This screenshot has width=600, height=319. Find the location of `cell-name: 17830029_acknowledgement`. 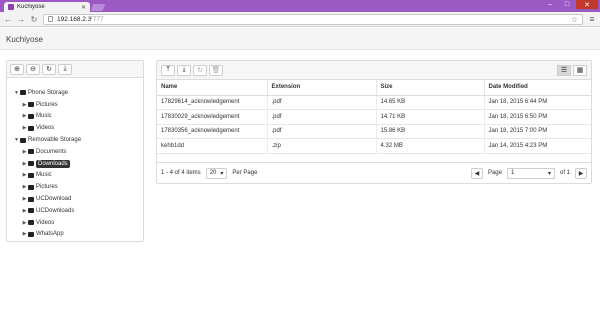

cell-name: 17830029_acknowledgement is located at coordinates (212, 117).